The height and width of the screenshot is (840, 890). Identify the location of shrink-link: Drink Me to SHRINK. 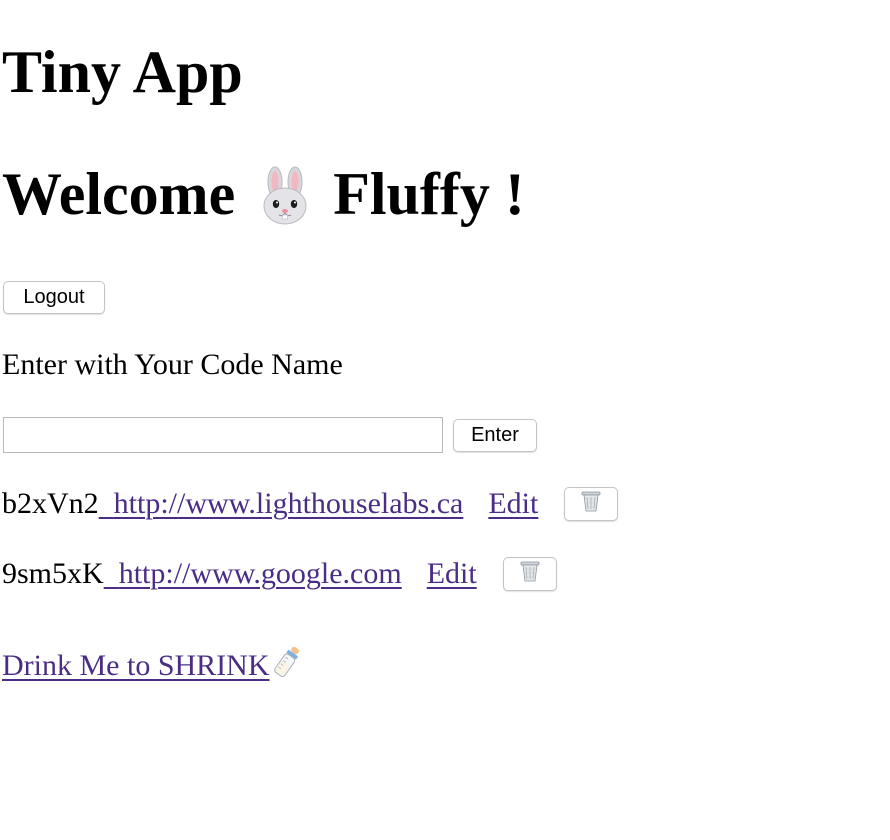
(153, 666).